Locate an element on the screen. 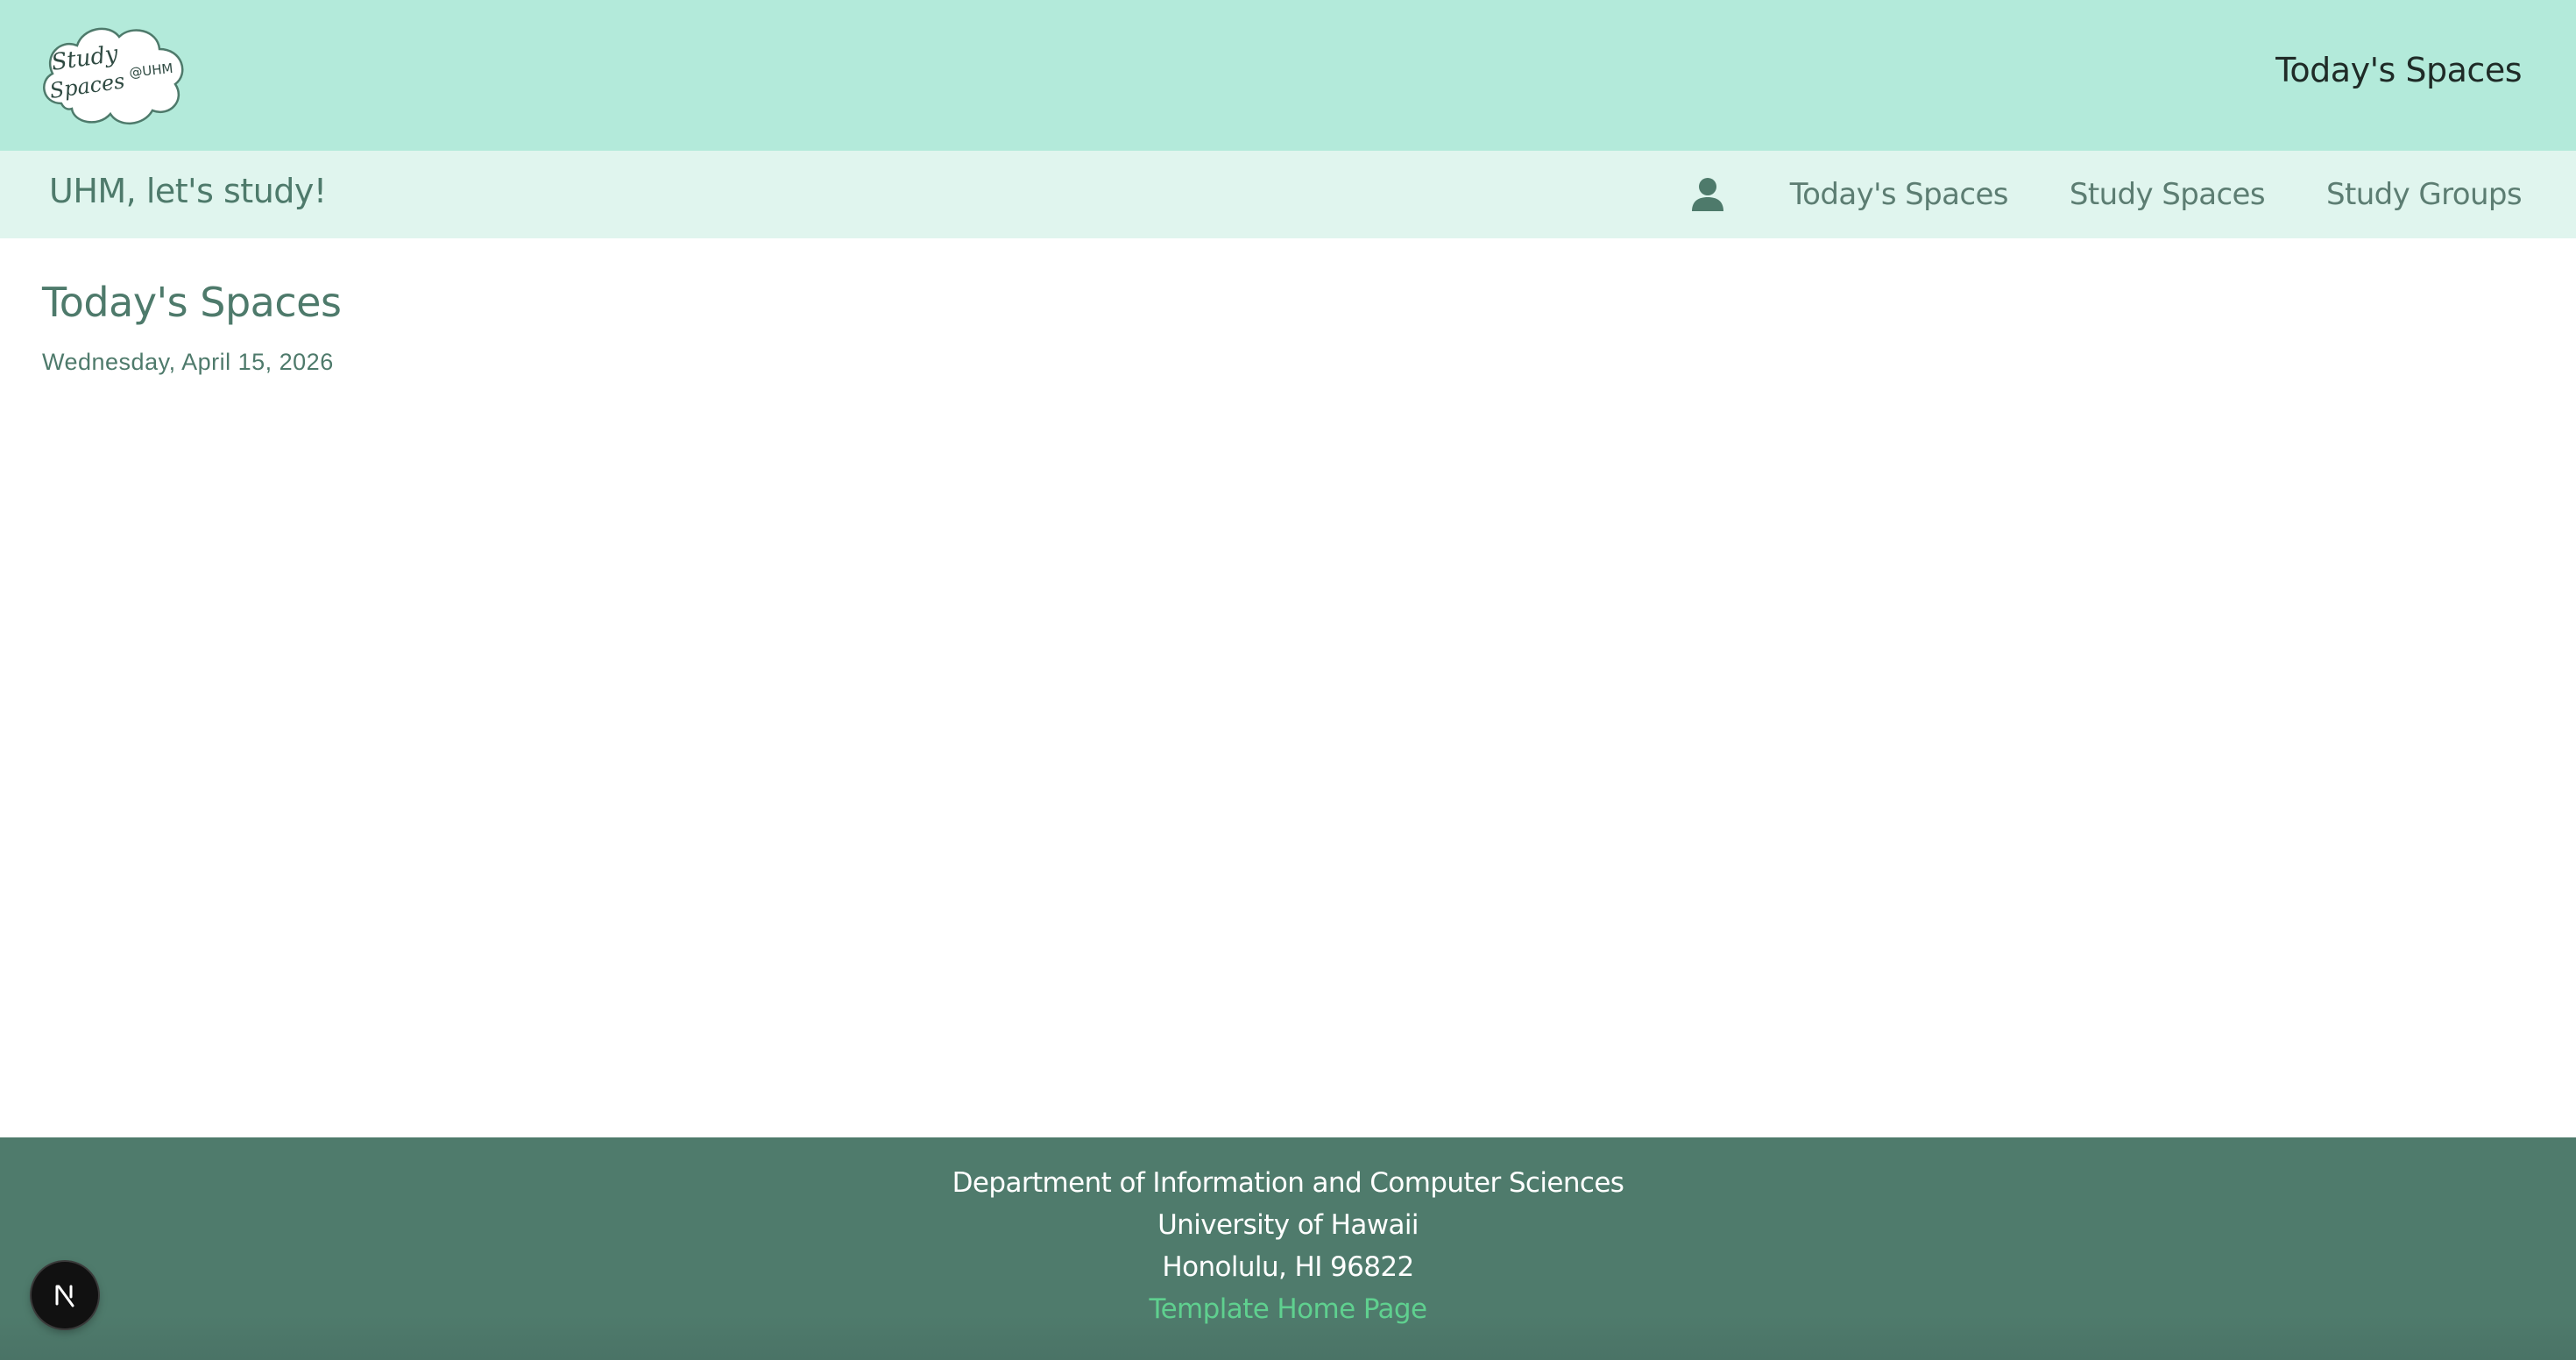 Image resolution: width=2576 pixels, height=1360 pixels. nextjs-n-icon is located at coordinates (64, 1296).